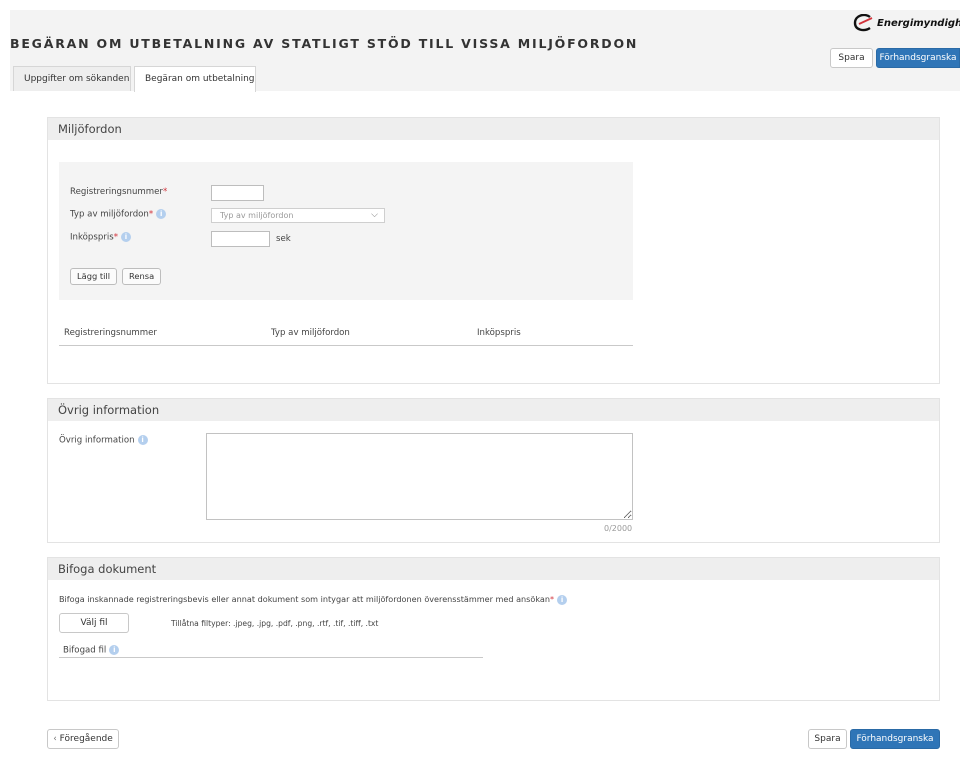  Describe the element at coordinates (91, 650) in the screenshot. I see `attached-file-label: Bifogad fil i` at that location.